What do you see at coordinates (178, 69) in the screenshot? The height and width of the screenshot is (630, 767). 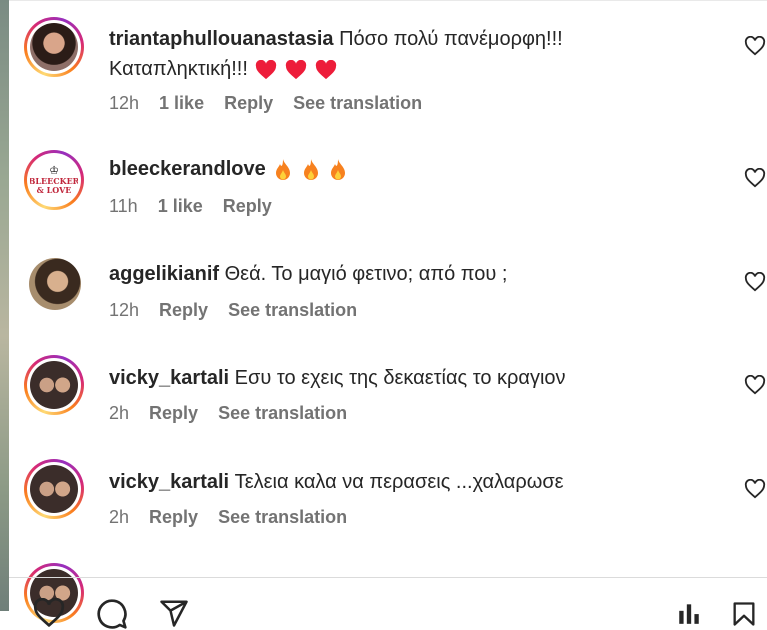 I see `comment-text-line2: Καταπληκτική!!!` at bounding box center [178, 69].